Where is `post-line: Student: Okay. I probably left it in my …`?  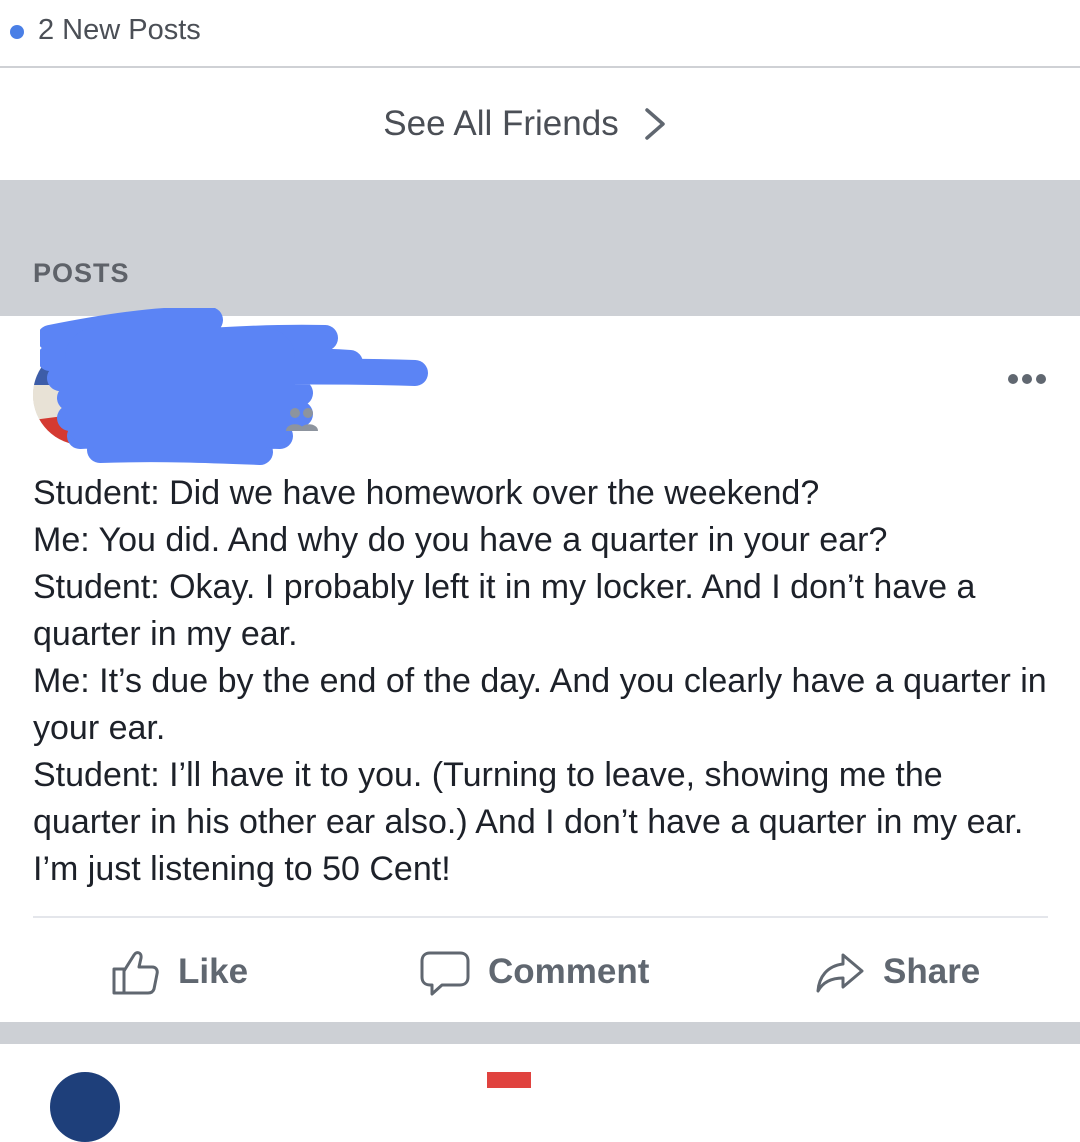
post-line: Student: Okay. I probably left it in my … is located at coordinates (504, 610).